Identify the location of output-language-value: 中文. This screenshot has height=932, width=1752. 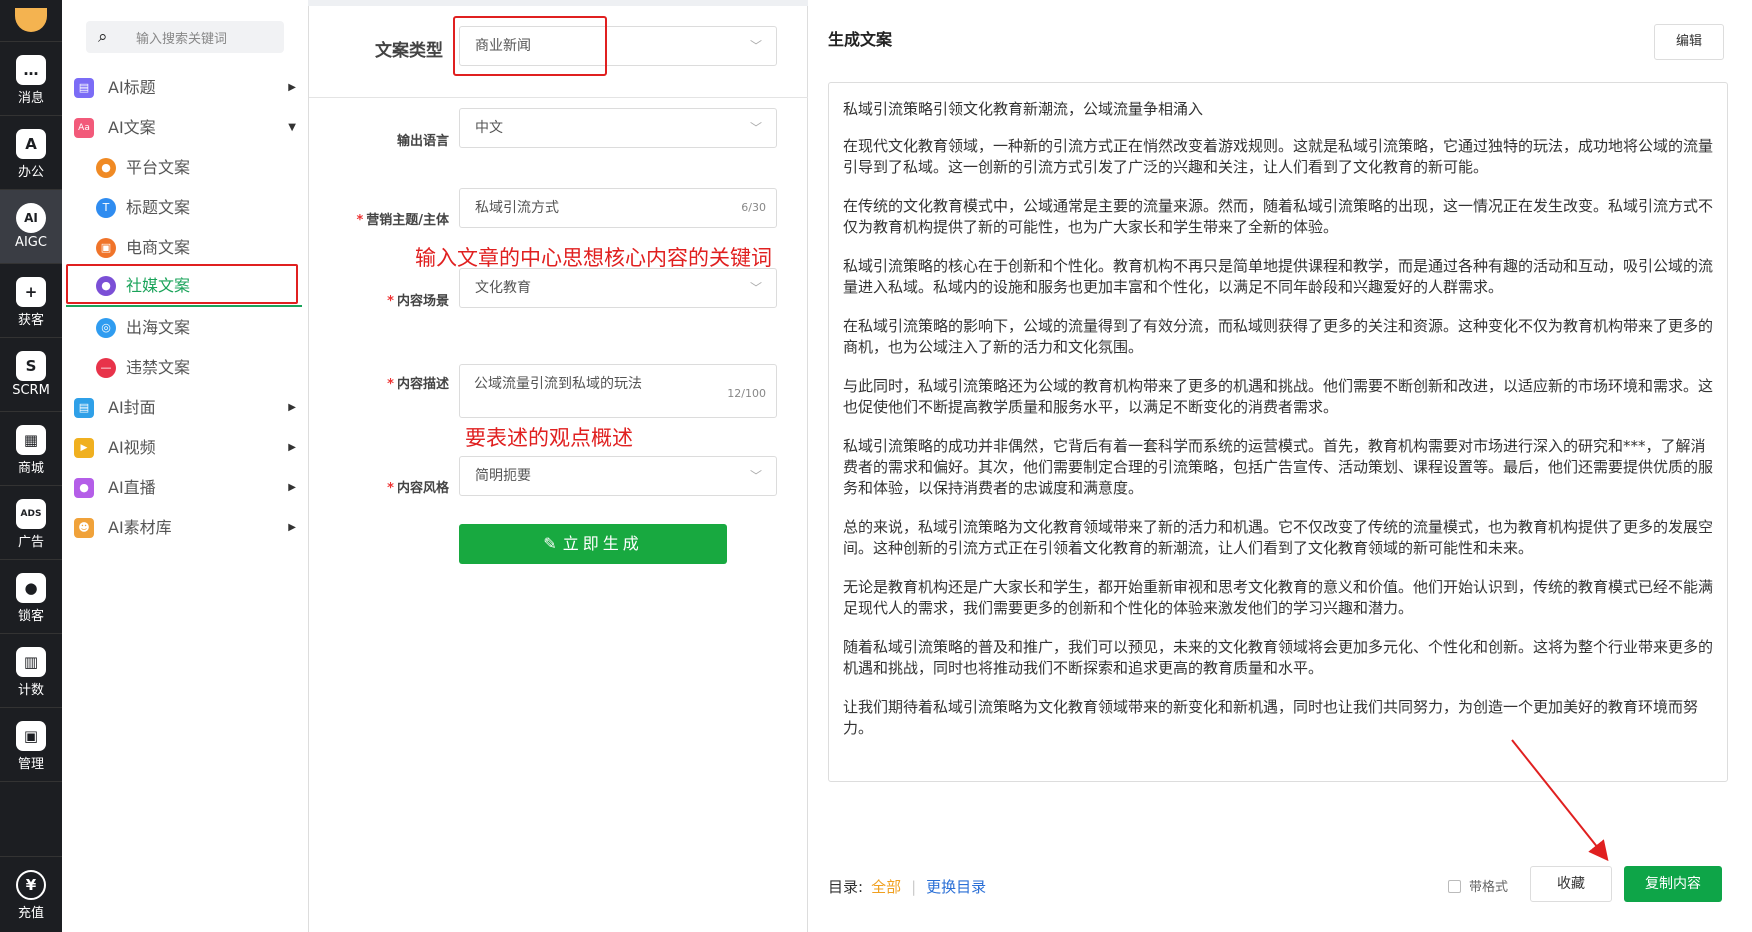
(489, 128).